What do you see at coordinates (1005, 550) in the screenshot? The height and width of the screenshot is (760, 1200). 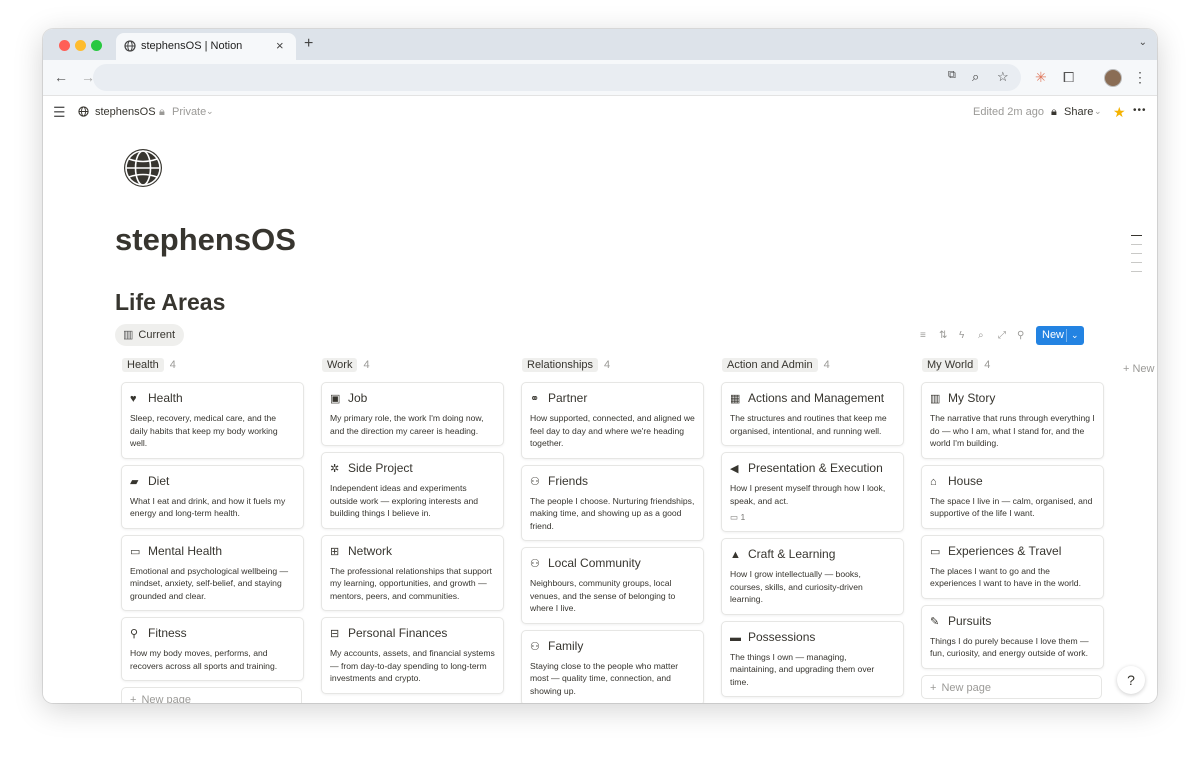 I see `card-title: Experiences & Travel` at bounding box center [1005, 550].